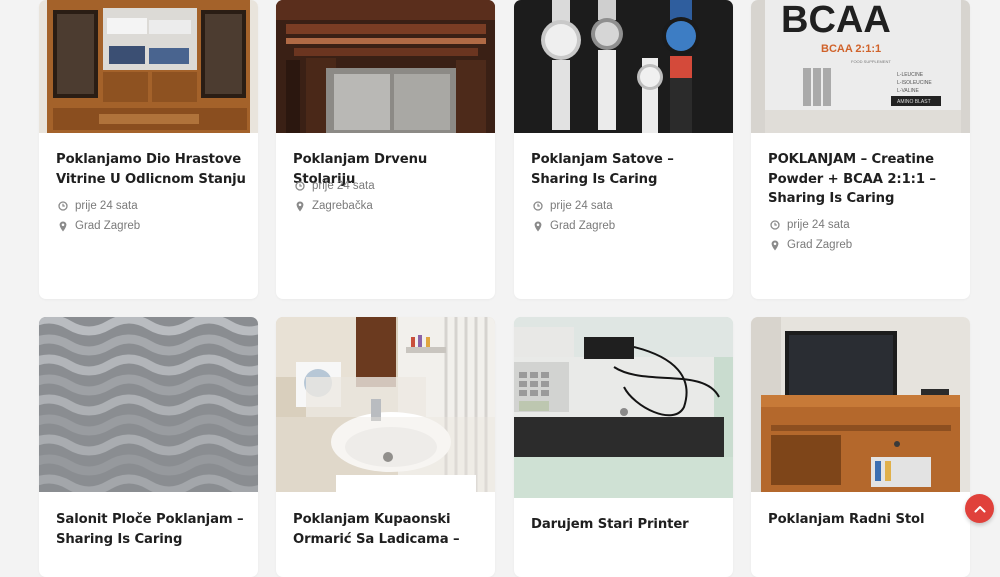 This screenshot has width=1000, height=577. I want to click on listing-title: Poklanjam Radni Stol, so click(863, 520).